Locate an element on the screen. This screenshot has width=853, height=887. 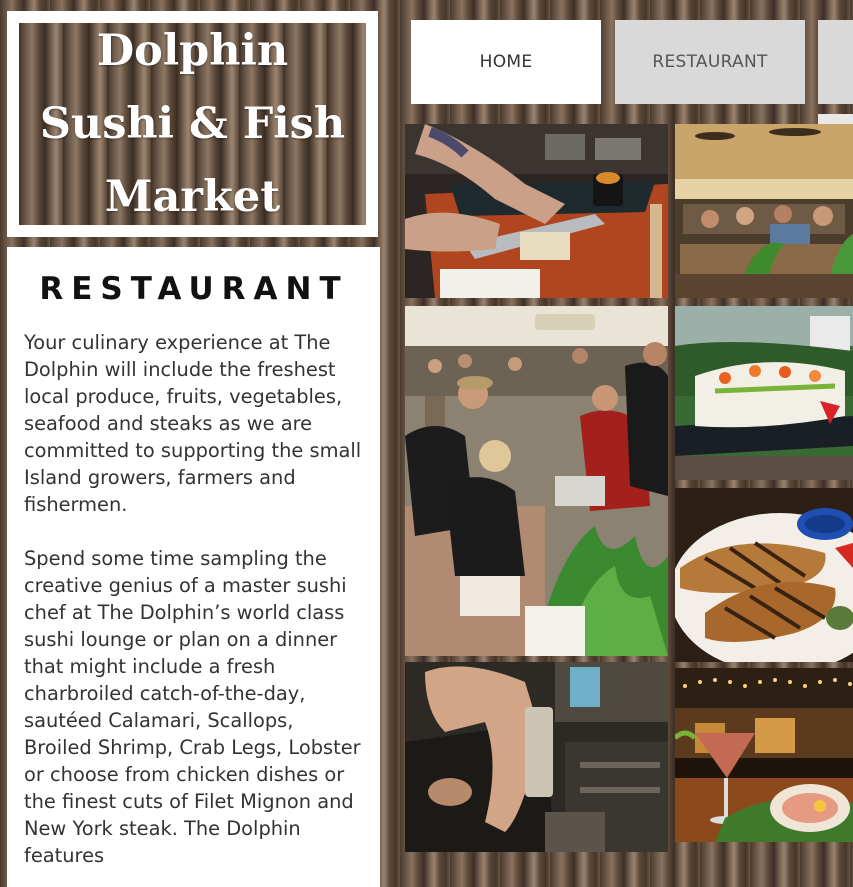
page-heading: RESTAURANT is located at coordinates (194, 289).